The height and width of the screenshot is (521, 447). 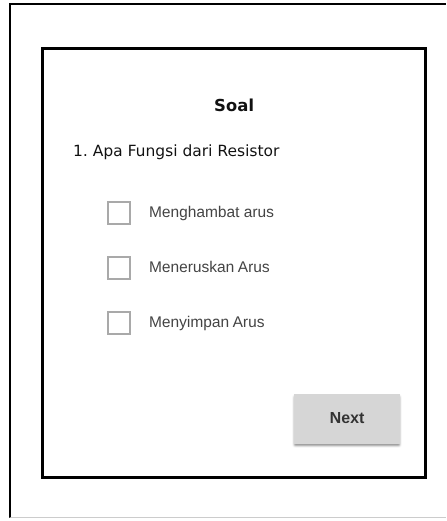 What do you see at coordinates (234, 105) in the screenshot?
I see `title: Soal` at bounding box center [234, 105].